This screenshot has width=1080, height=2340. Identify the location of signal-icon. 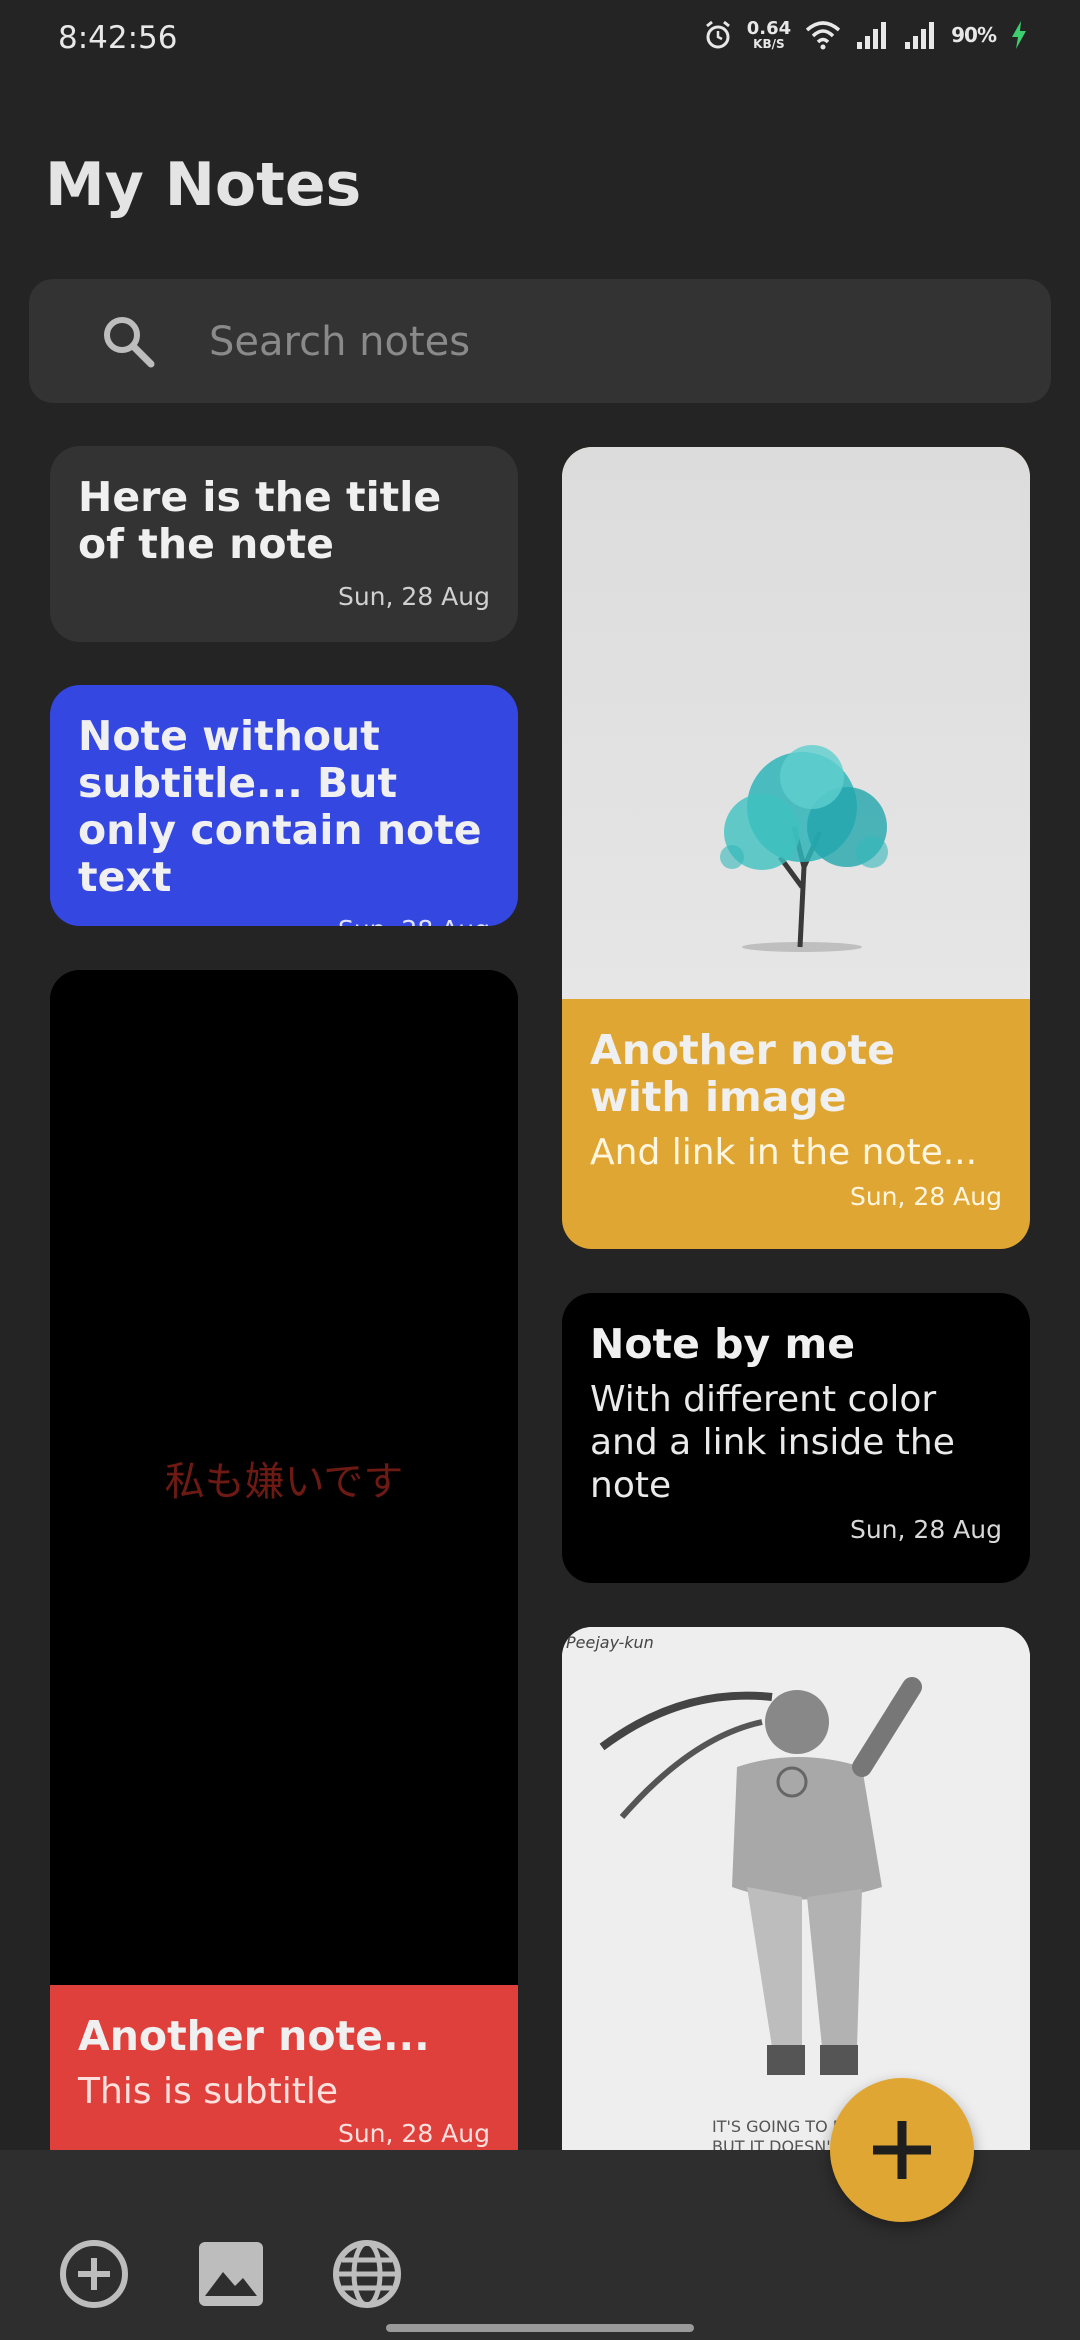
(872, 35).